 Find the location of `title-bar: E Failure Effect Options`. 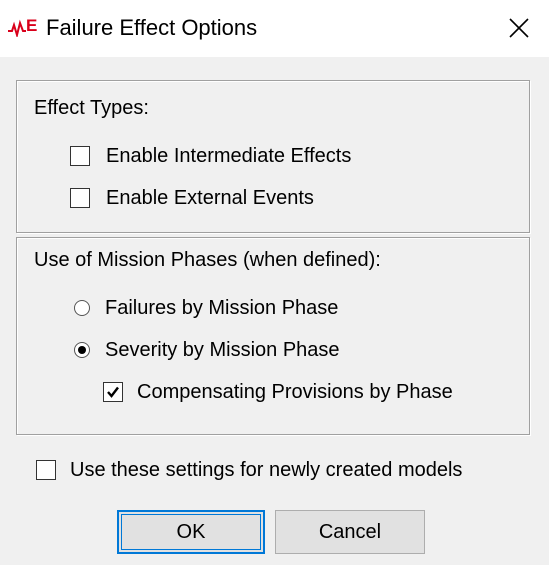

title-bar: E Failure Effect Options is located at coordinates (274, 28).